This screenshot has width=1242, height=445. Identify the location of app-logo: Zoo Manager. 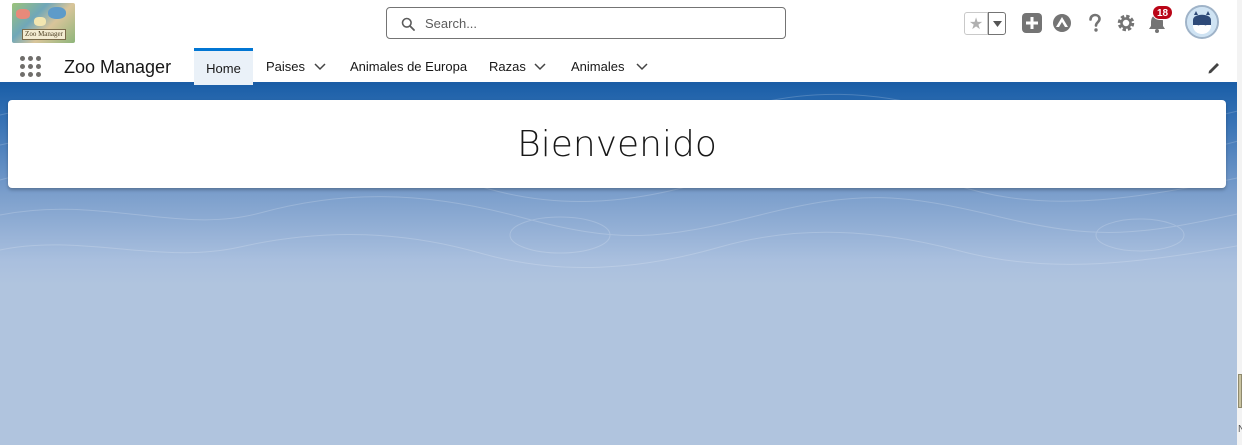
(43, 23).